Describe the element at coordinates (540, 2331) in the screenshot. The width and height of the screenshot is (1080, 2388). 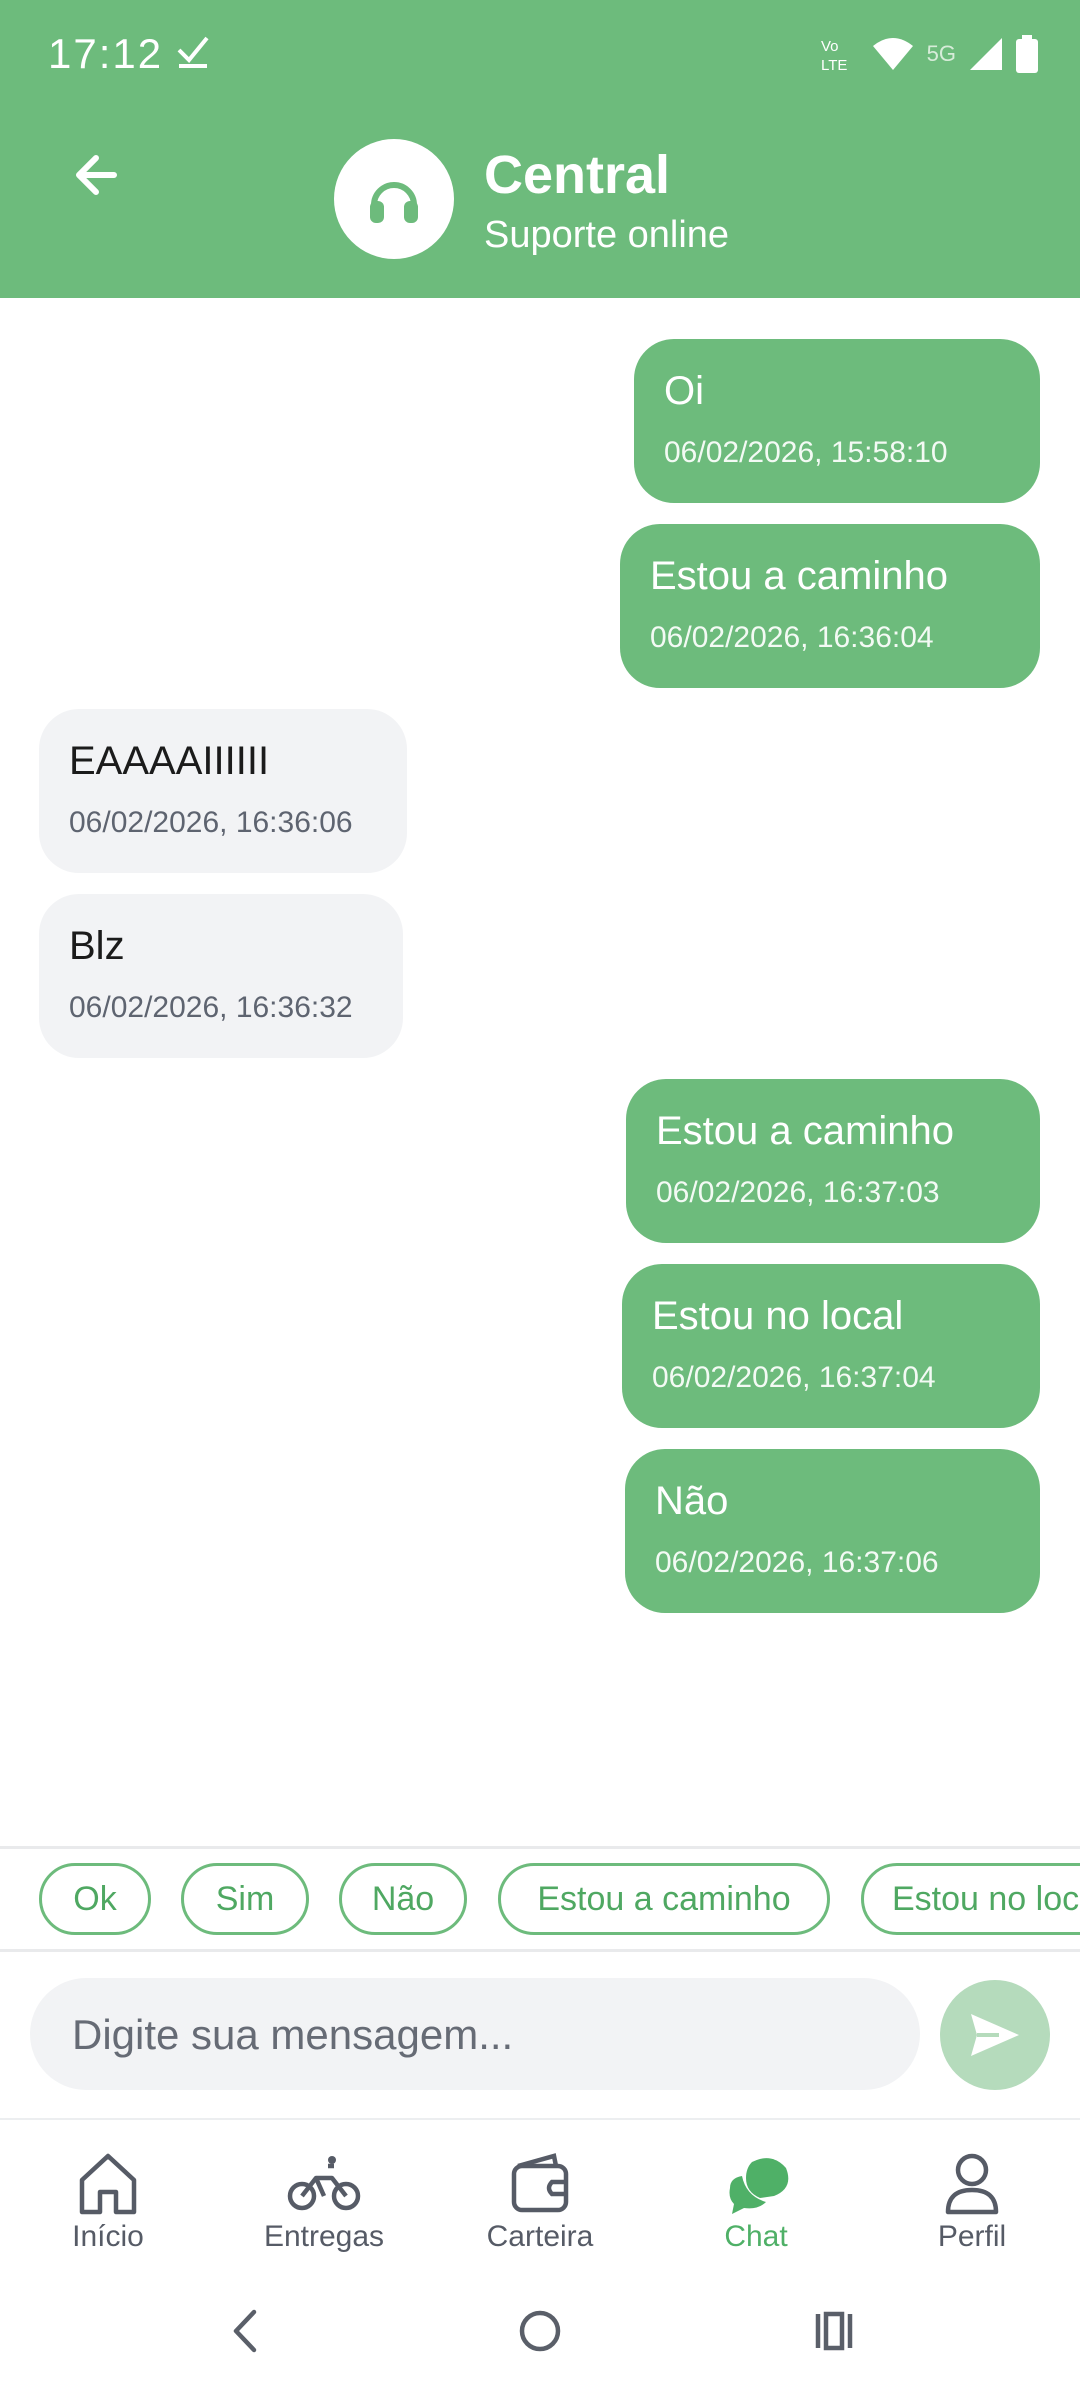
I see `system-home-icon` at that location.